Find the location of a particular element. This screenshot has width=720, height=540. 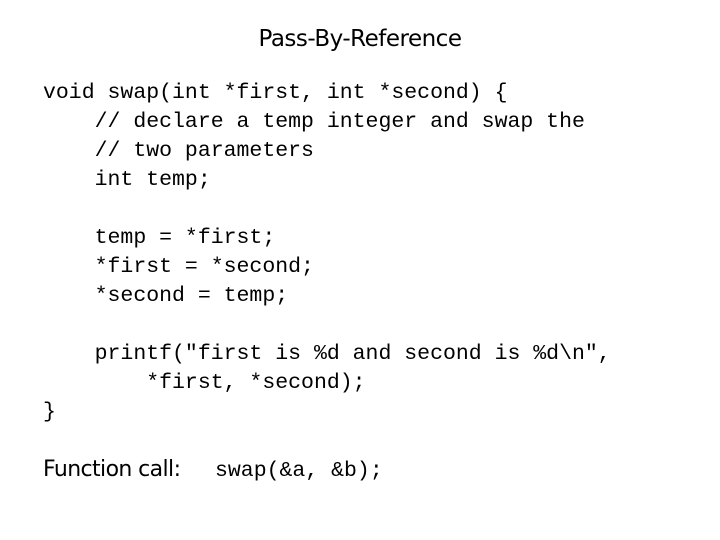

code-line: *second = temp; is located at coordinates (166, 296).